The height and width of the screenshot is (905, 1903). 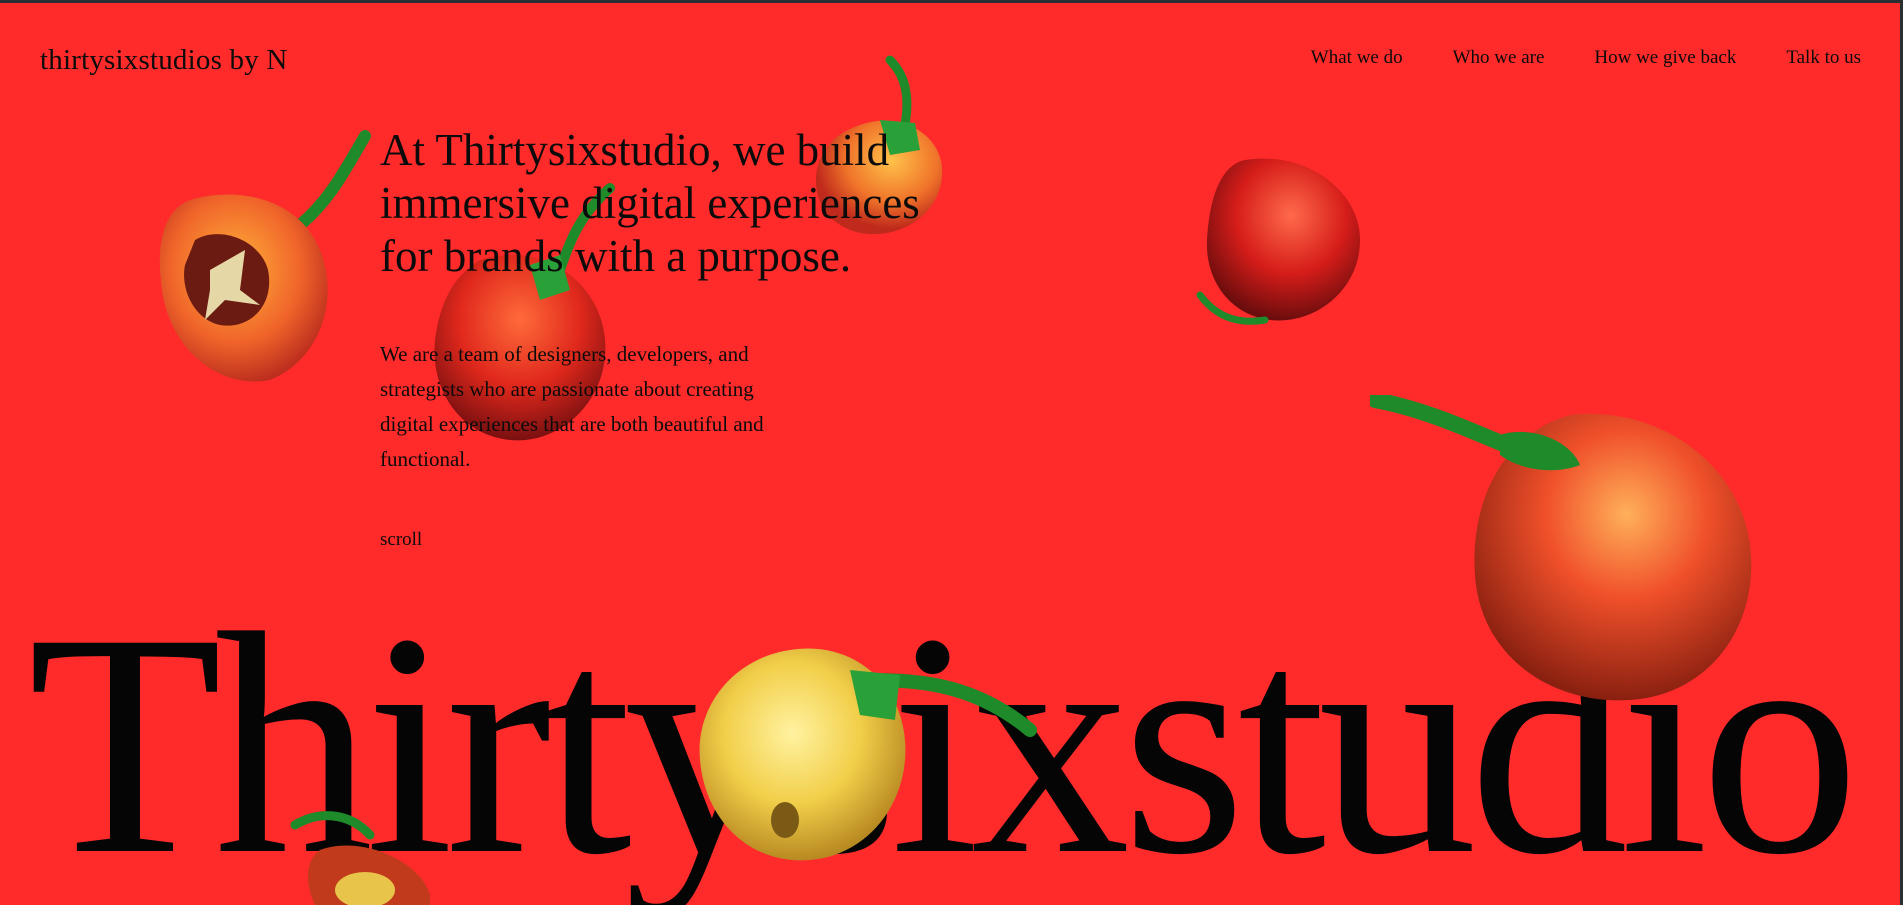 What do you see at coordinates (265, 256) in the screenshot?
I see `habanero-pepper-orange-cut-icon` at bounding box center [265, 256].